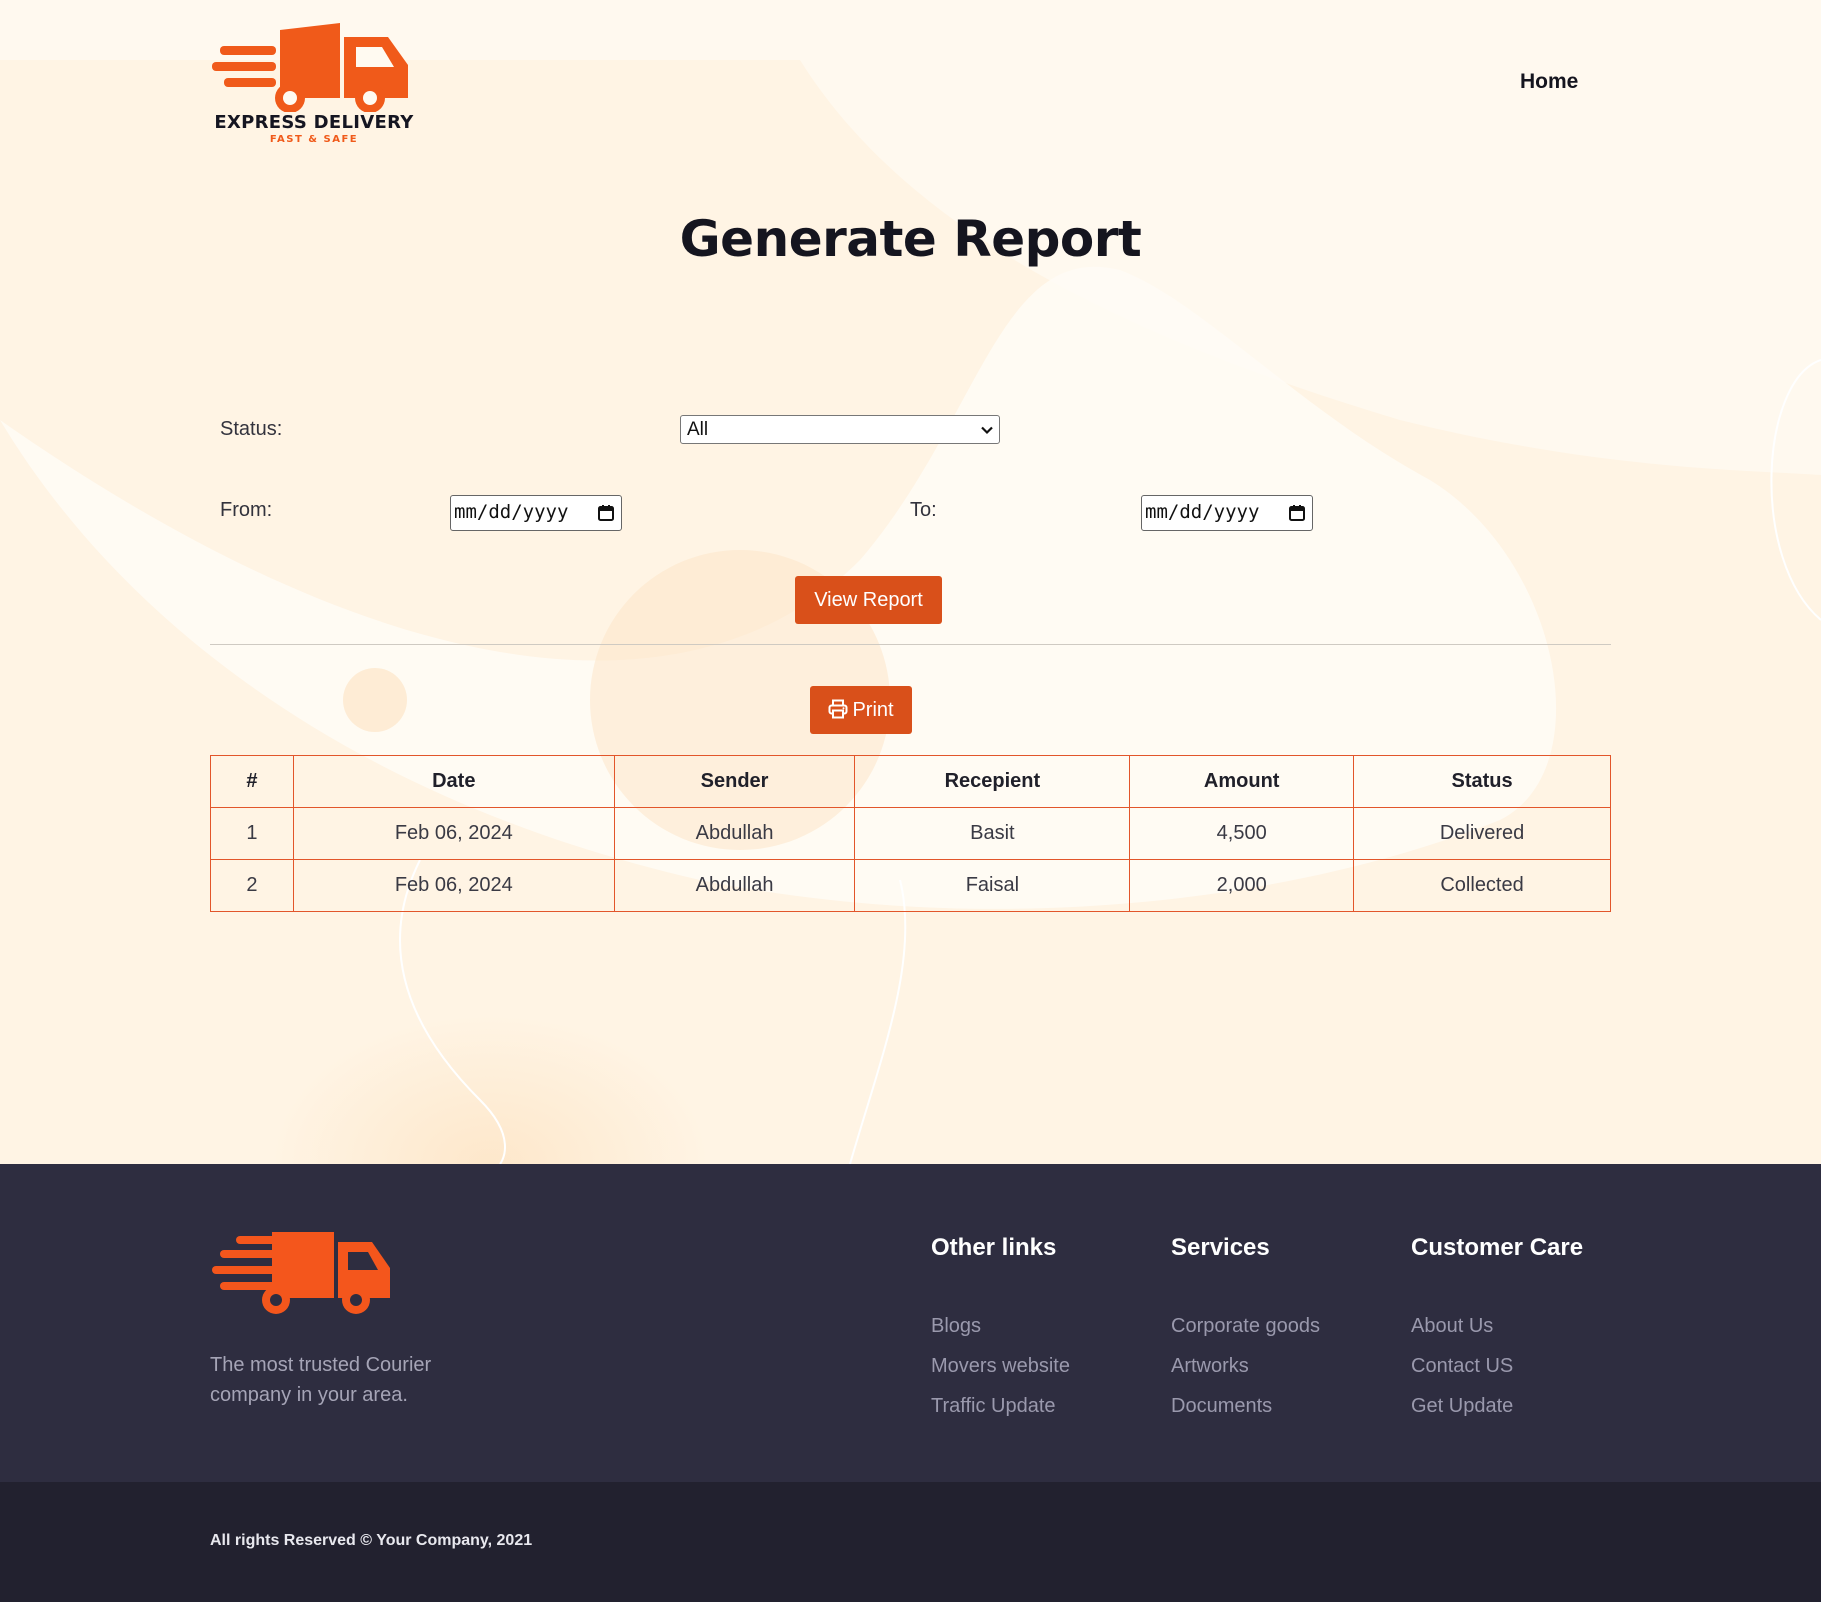 This screenshot has width=1821, height=1602. Describe the element at coordinates (1000, 1366) in the screenshot. I see `footer-link: Movers website` at that location.